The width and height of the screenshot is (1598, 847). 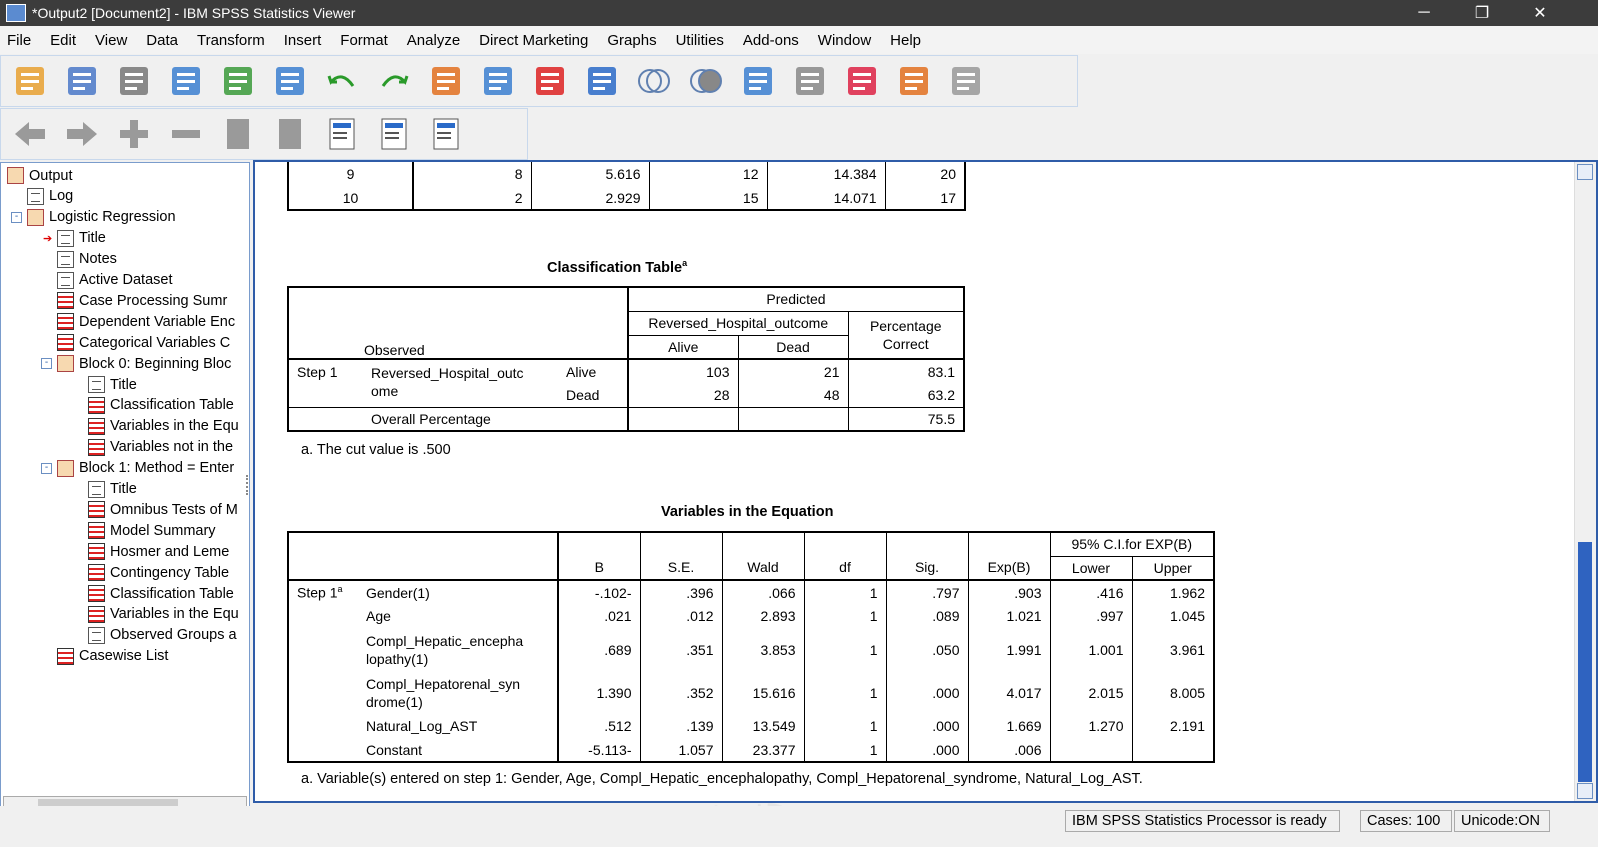 I want to click on show-all-icon, so click(x=706, y=81).